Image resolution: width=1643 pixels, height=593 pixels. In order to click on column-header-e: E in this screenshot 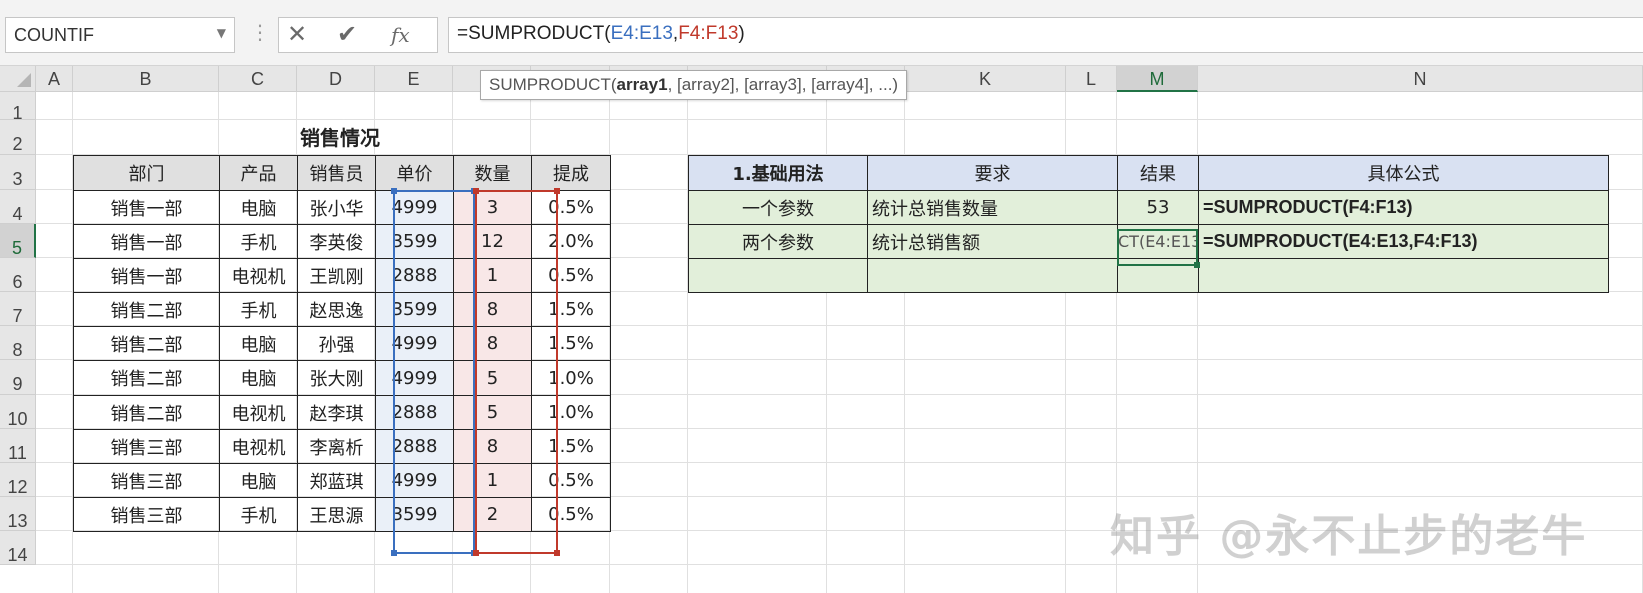, I will do `click(414, 79)`.